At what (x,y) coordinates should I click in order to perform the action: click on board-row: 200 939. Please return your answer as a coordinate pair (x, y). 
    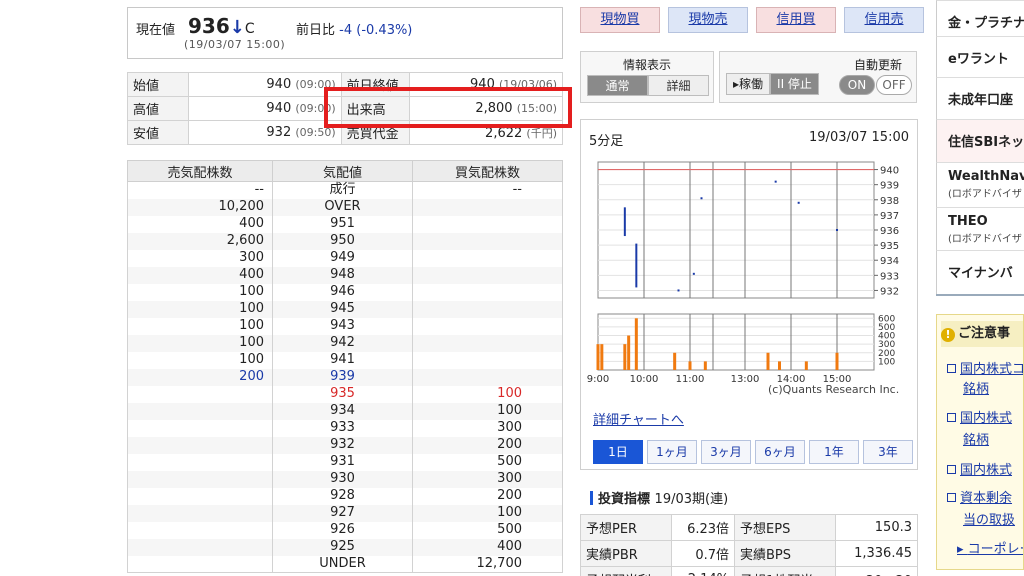
    Looking at the image, I should click on (345, 377).